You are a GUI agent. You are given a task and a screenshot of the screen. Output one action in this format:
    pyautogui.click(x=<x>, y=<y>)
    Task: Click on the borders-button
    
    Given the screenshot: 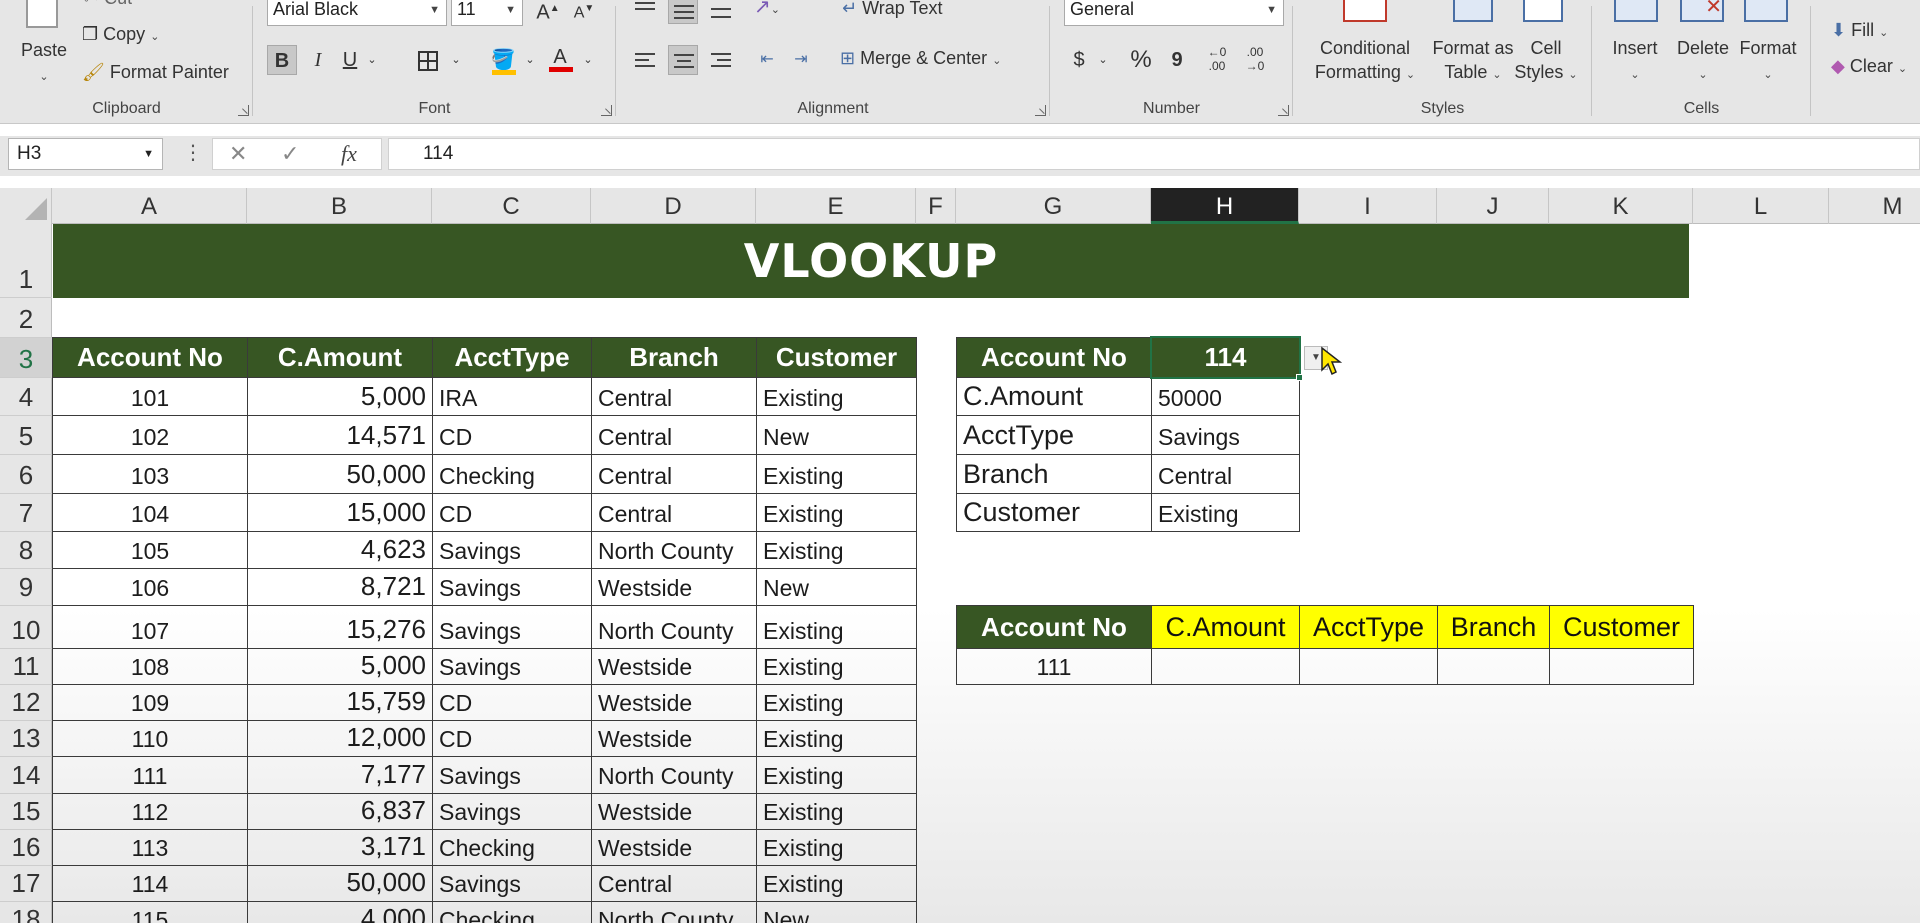 What is the action you would take?
    pyautogui.click(x=428, y=60)
    